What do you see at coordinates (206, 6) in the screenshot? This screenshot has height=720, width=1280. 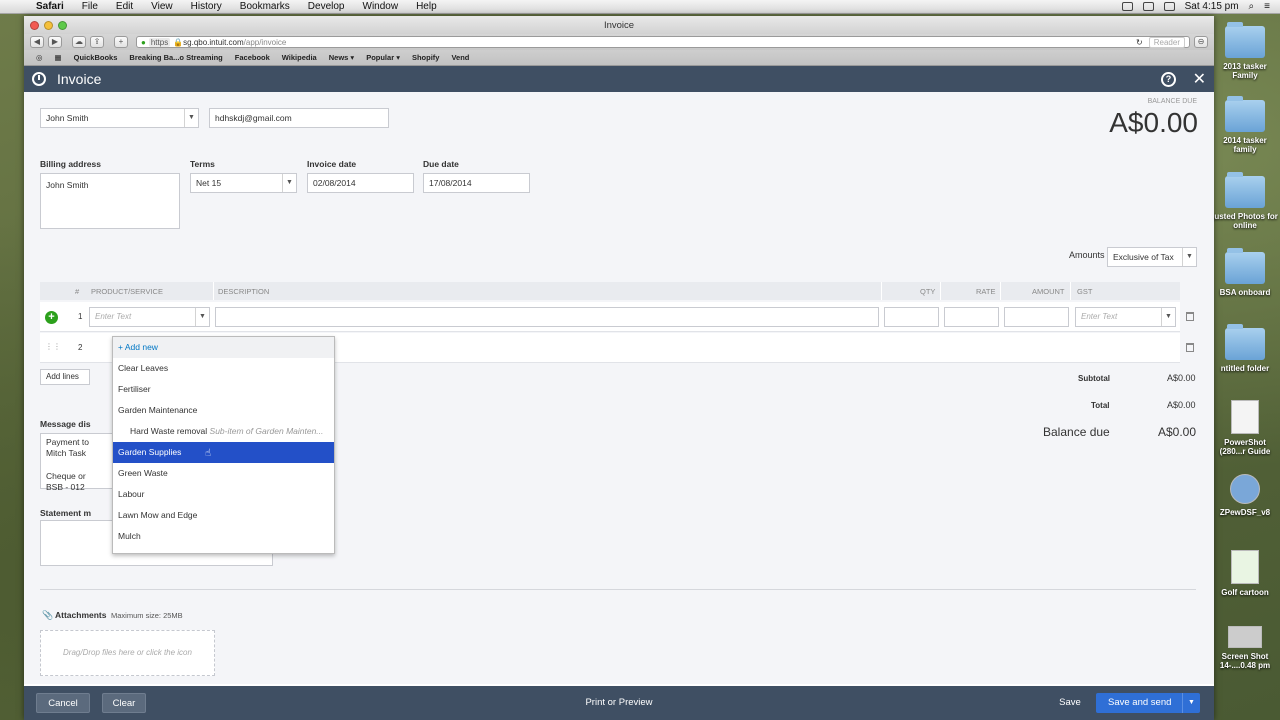 I see `menu-history: History` at bounding box center [206, 6].